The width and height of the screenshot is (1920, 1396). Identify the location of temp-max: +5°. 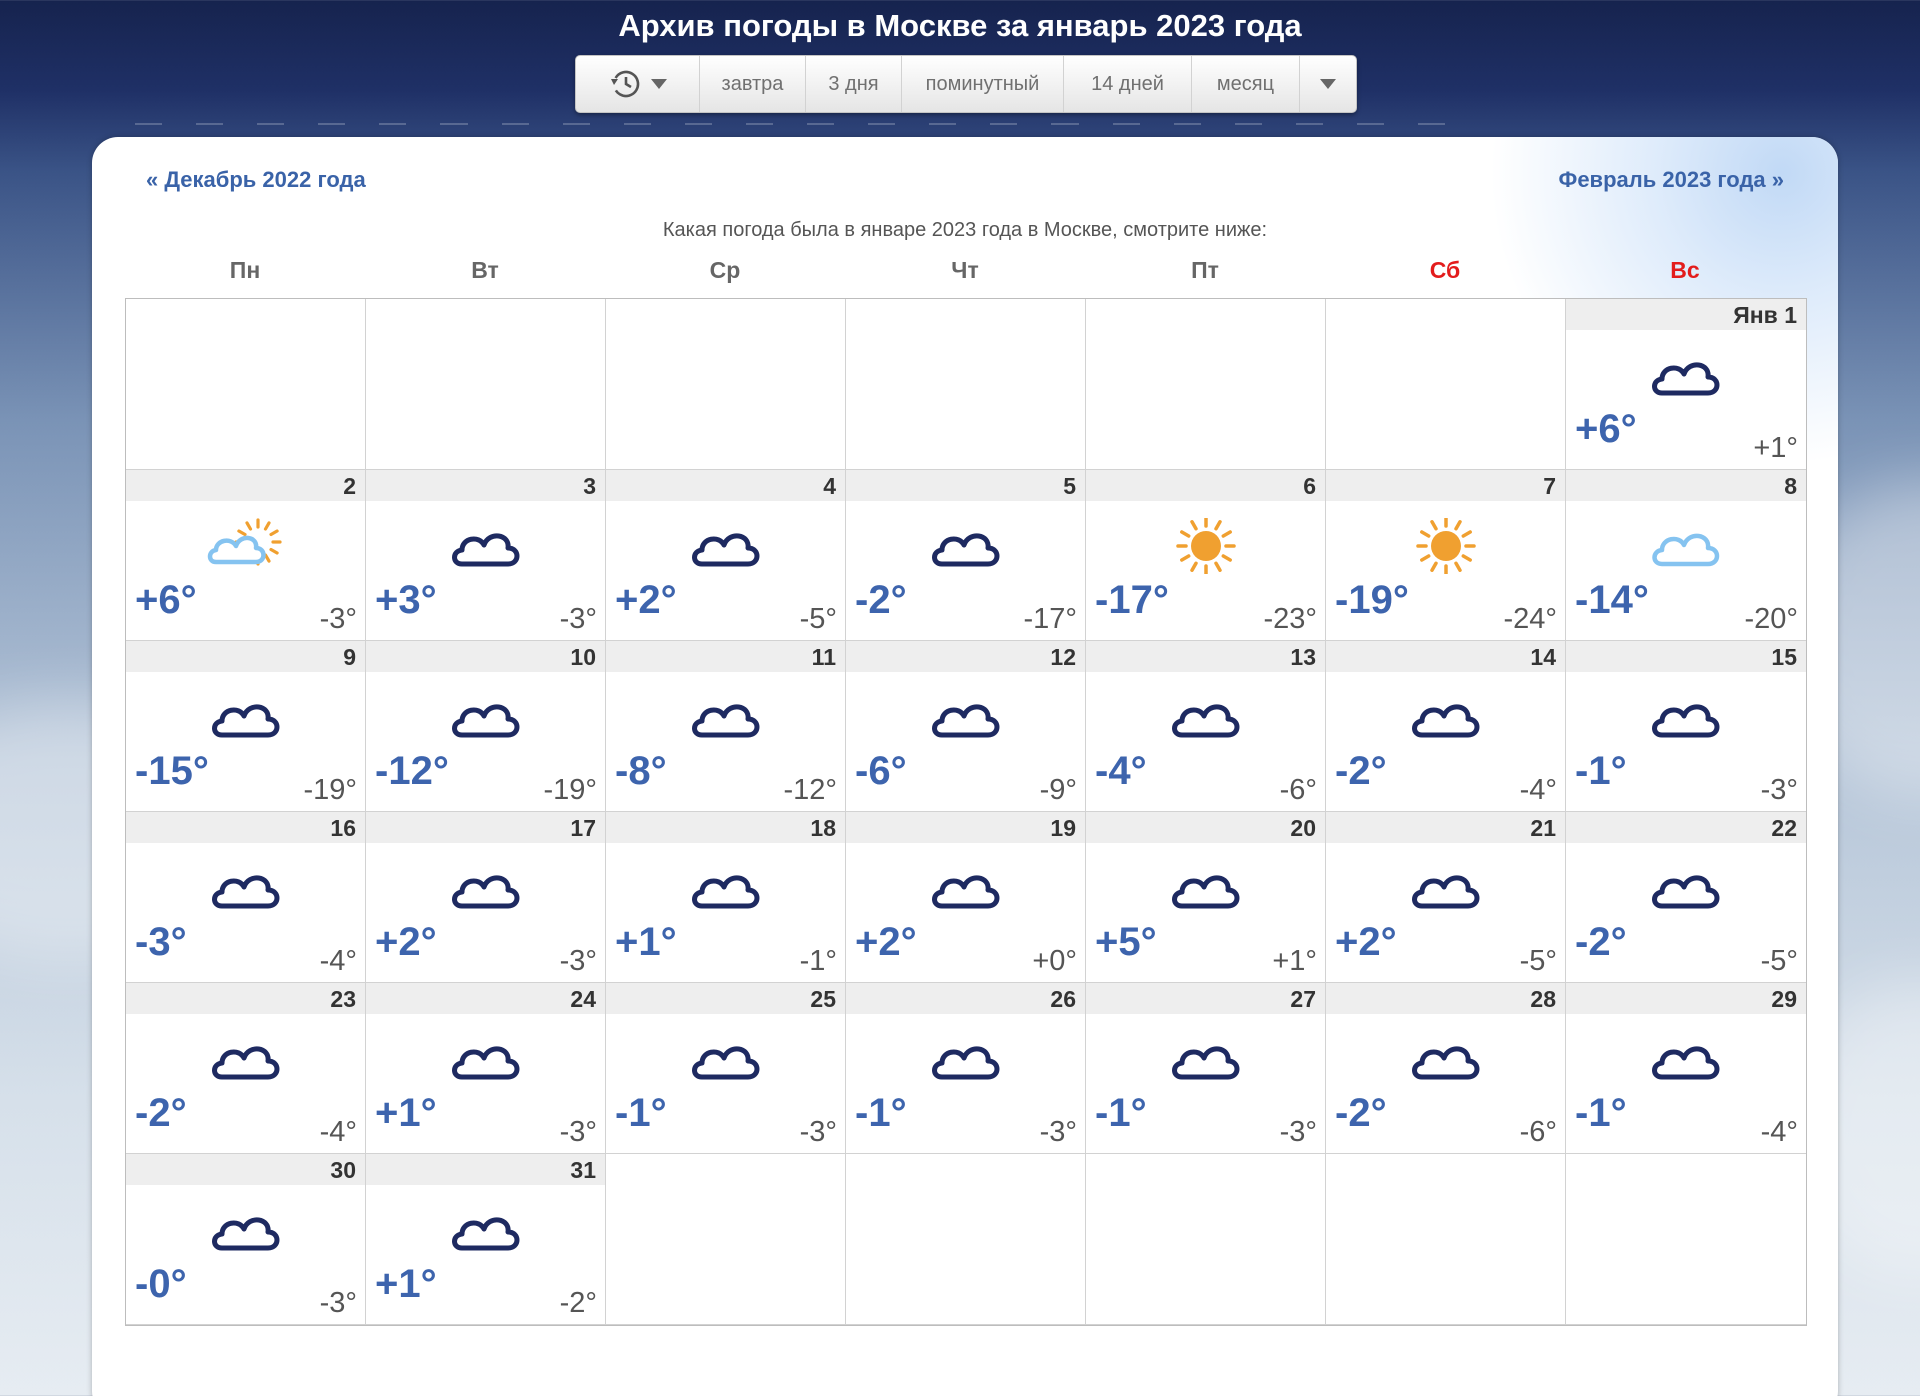
(1126, 942).